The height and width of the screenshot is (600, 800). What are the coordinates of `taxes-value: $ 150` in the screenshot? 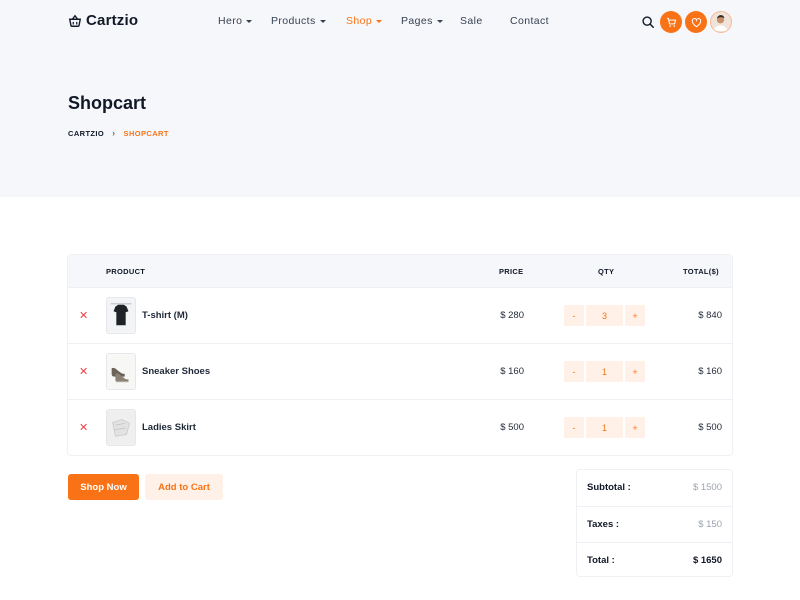 It's located at (710, 524).